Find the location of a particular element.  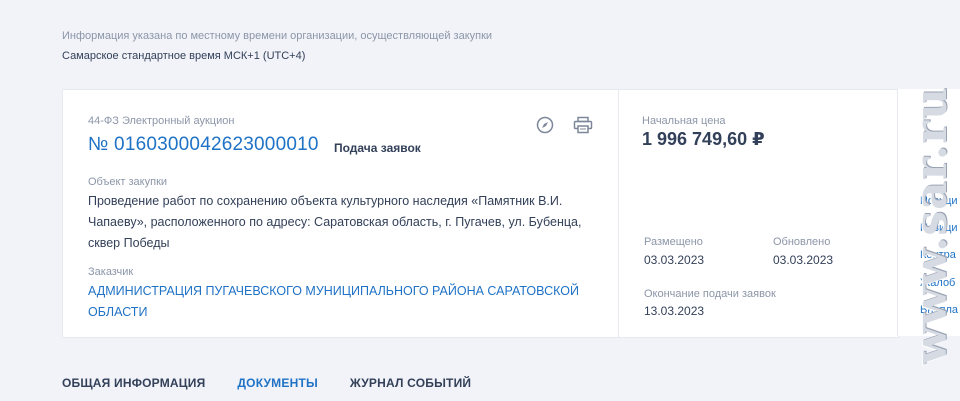

updated-value: 03.03.2023 is located at coordinates (803, 260).